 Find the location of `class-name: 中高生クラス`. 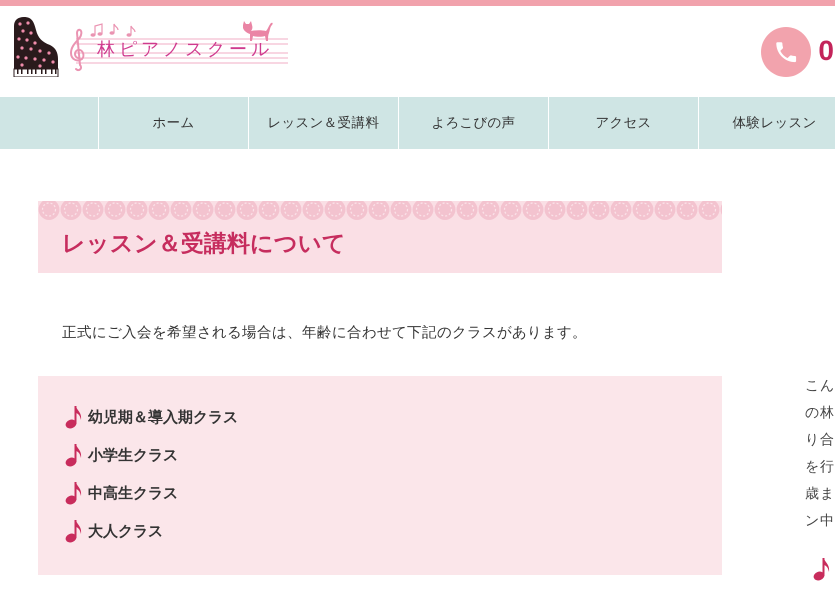

class-name: 中高生クラス is located at coordinates (133, 493).